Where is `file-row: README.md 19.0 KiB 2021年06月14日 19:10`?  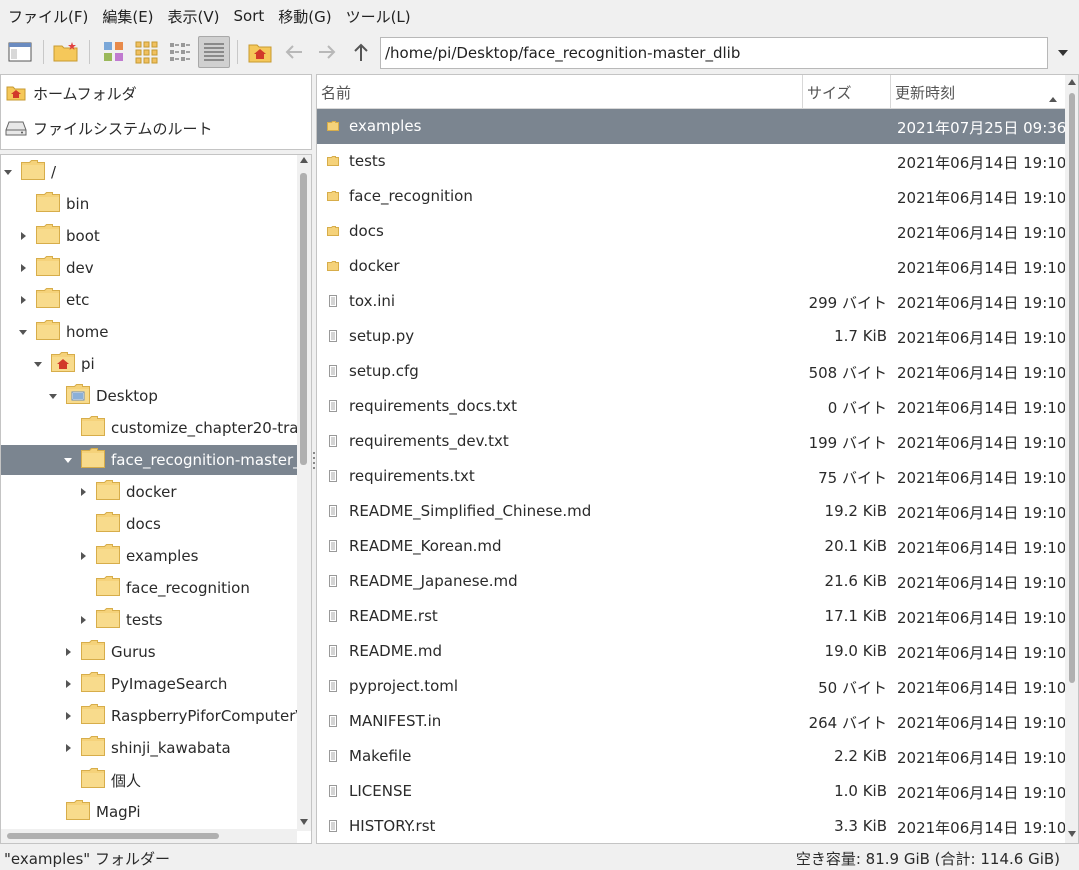
file-row: README.md 19.0 KiB 2021年06月14日 19:10 is located at coordinates (692, 651).